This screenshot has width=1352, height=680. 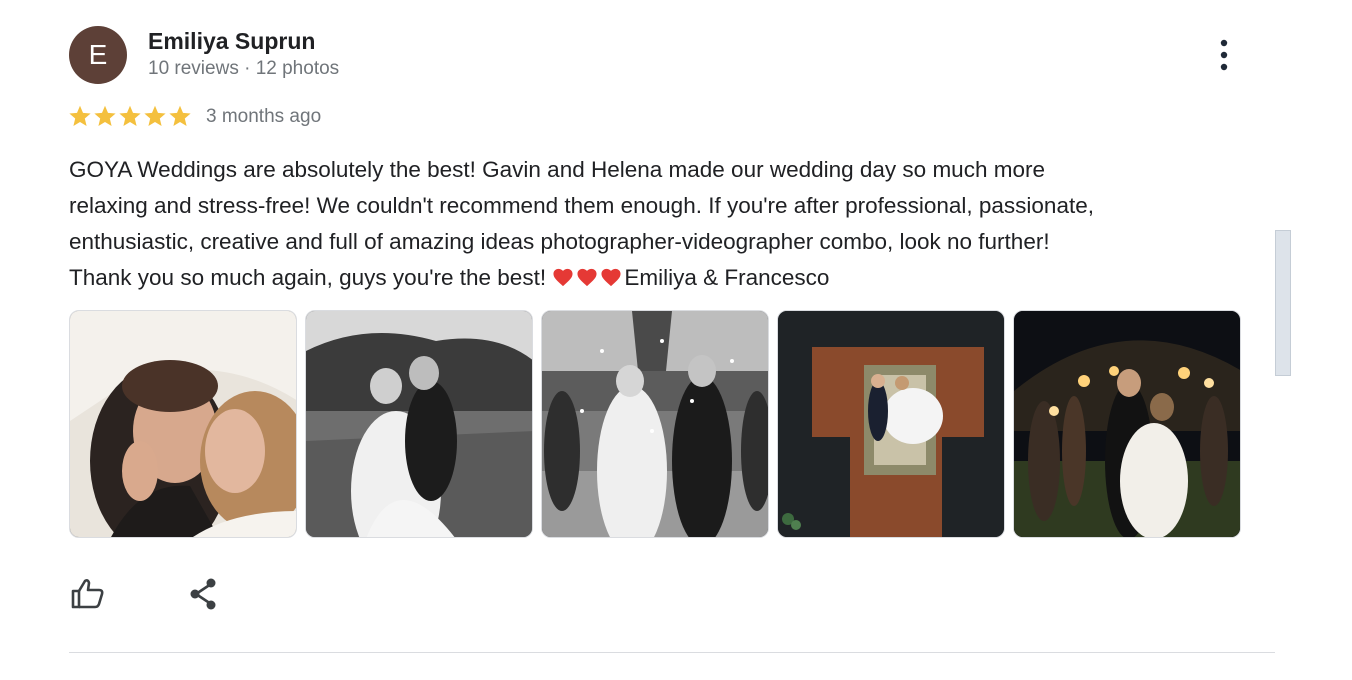 I want to click on couple-confetti-bw-photo, so click(x=655, y=424).